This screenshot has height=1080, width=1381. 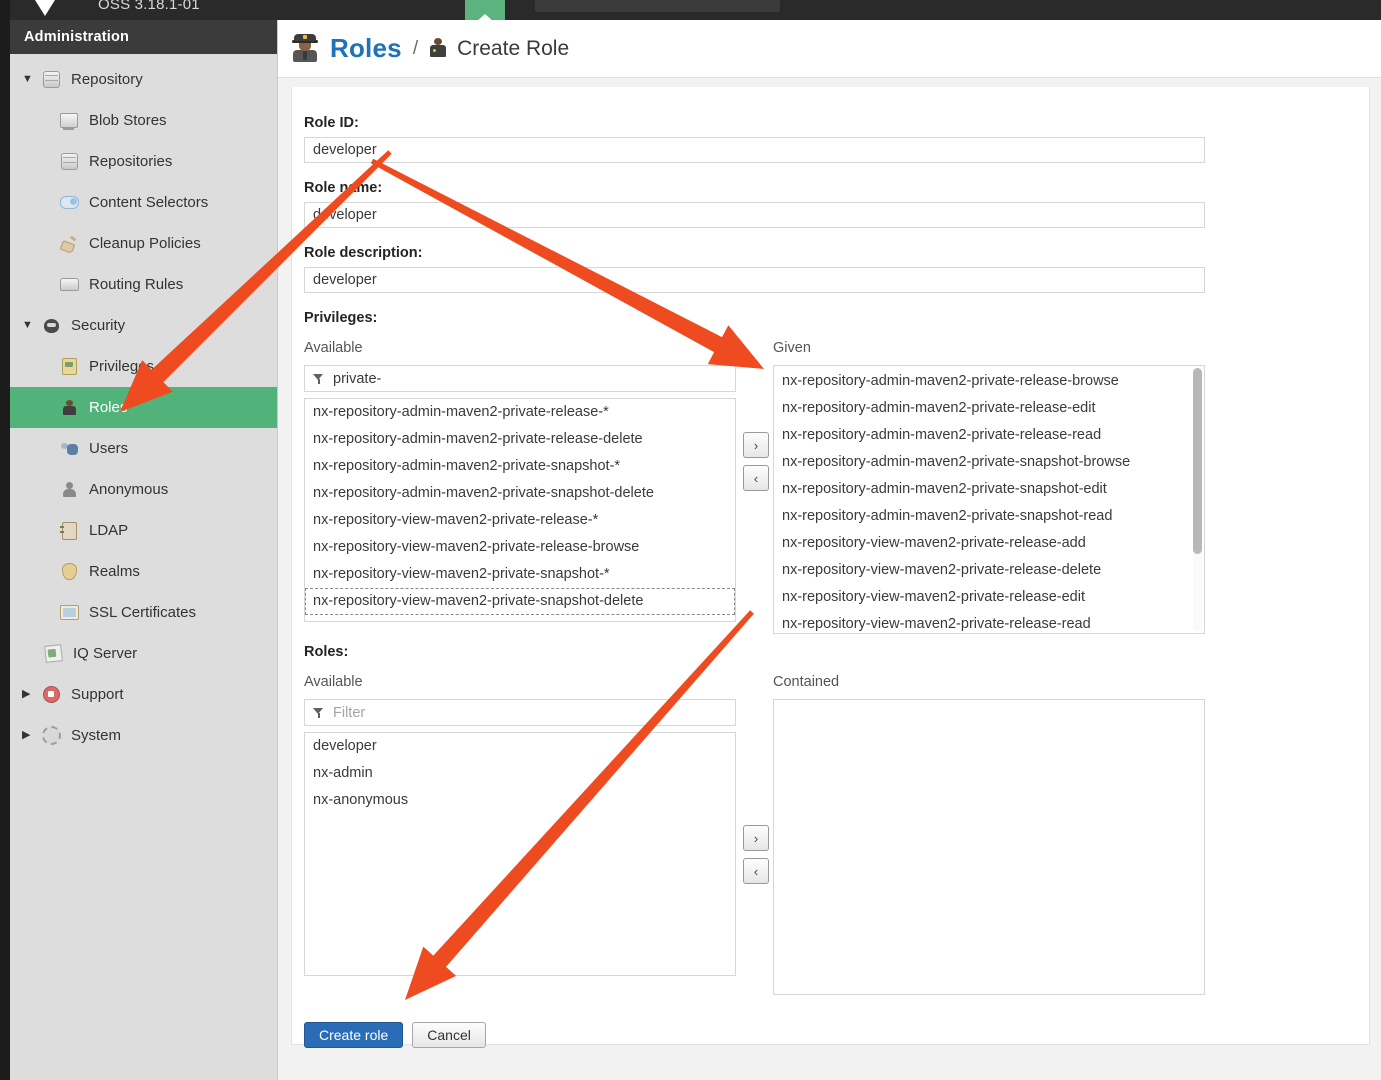 I want to click on sidebar-item-label: Privileges, so click(x=122, y=366).